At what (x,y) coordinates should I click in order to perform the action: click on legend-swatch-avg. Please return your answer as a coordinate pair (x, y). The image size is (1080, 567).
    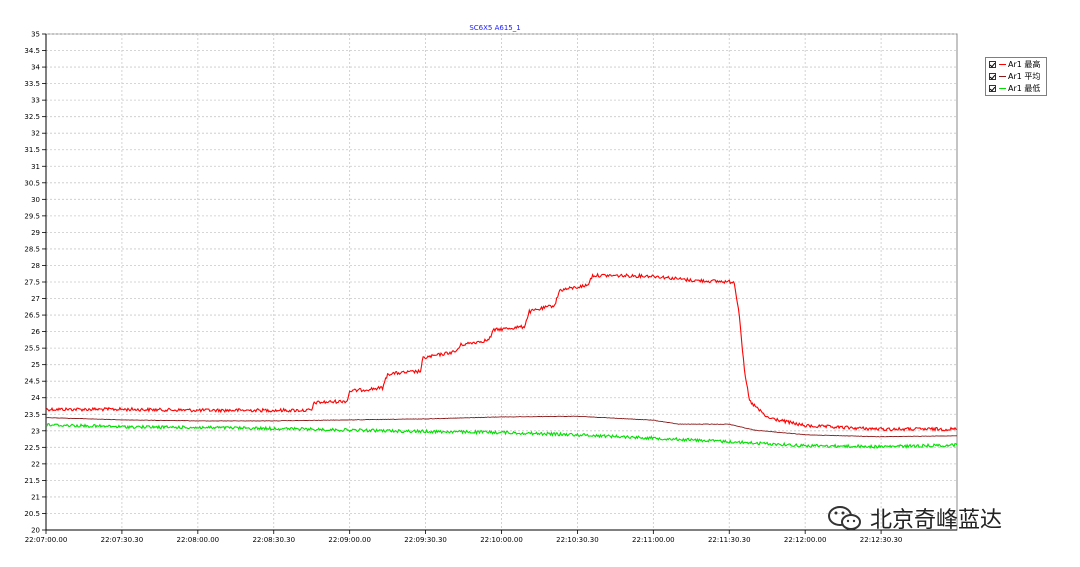
    Looking at the image, I should click on (1002, 76).